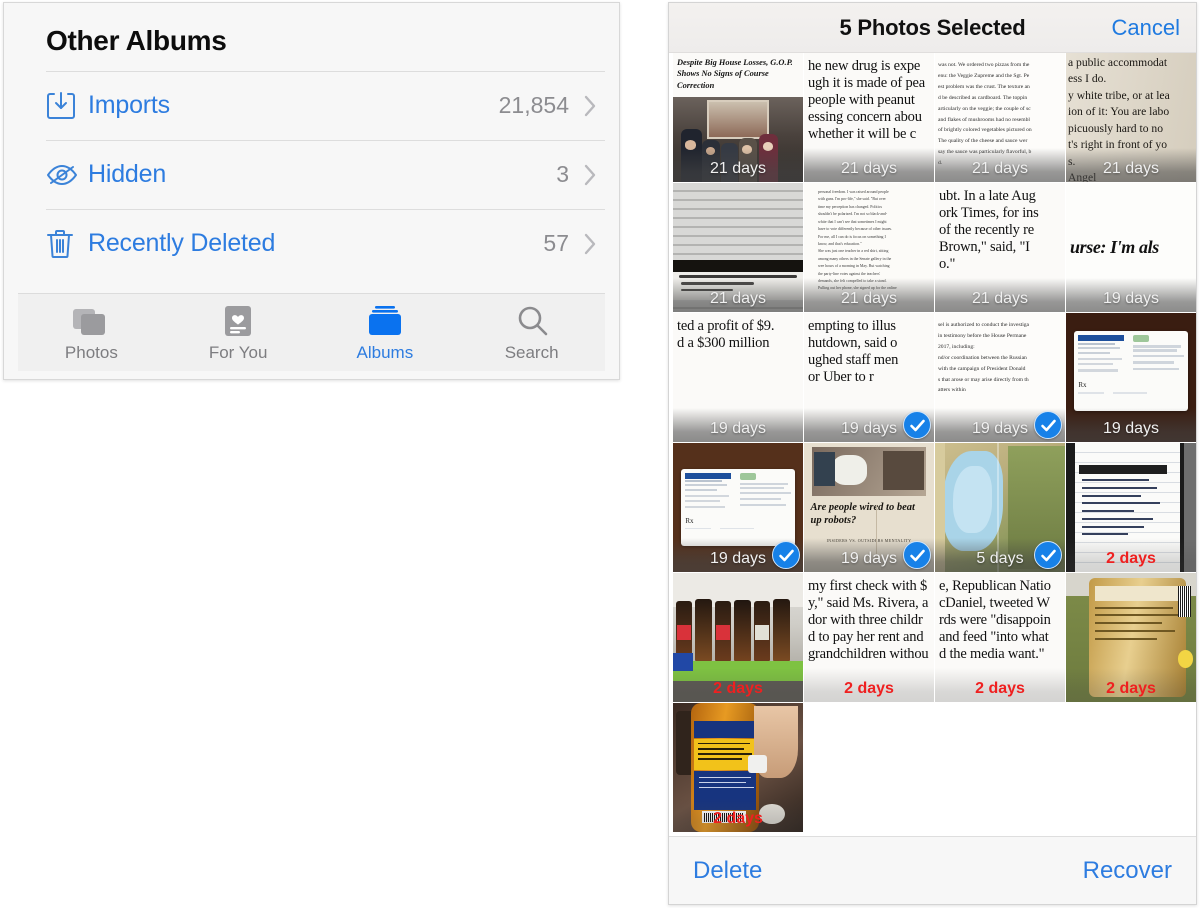 The image size is (1200, 908). Describe the element at coordinates (311, 37) in the screenshot. I see `albums-header: Other Albums` at that location.